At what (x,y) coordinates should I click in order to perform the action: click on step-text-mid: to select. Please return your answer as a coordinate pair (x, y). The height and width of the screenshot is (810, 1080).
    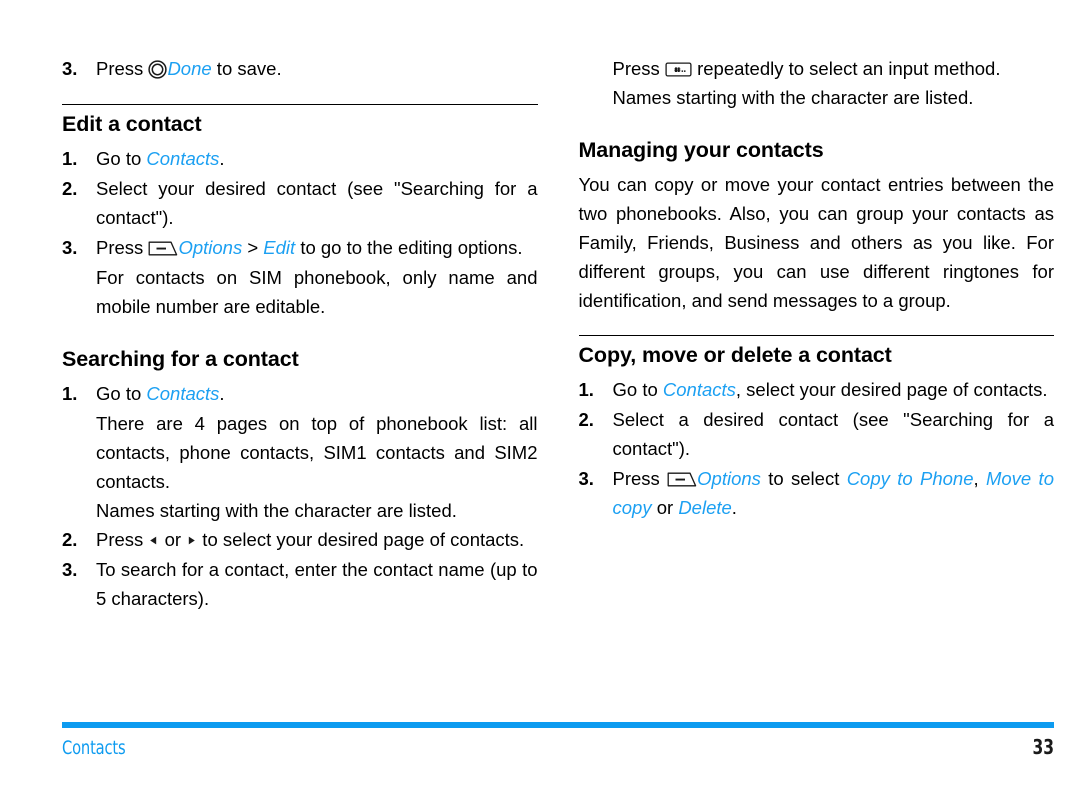
    Looking at the image, I should click on (803, 478).